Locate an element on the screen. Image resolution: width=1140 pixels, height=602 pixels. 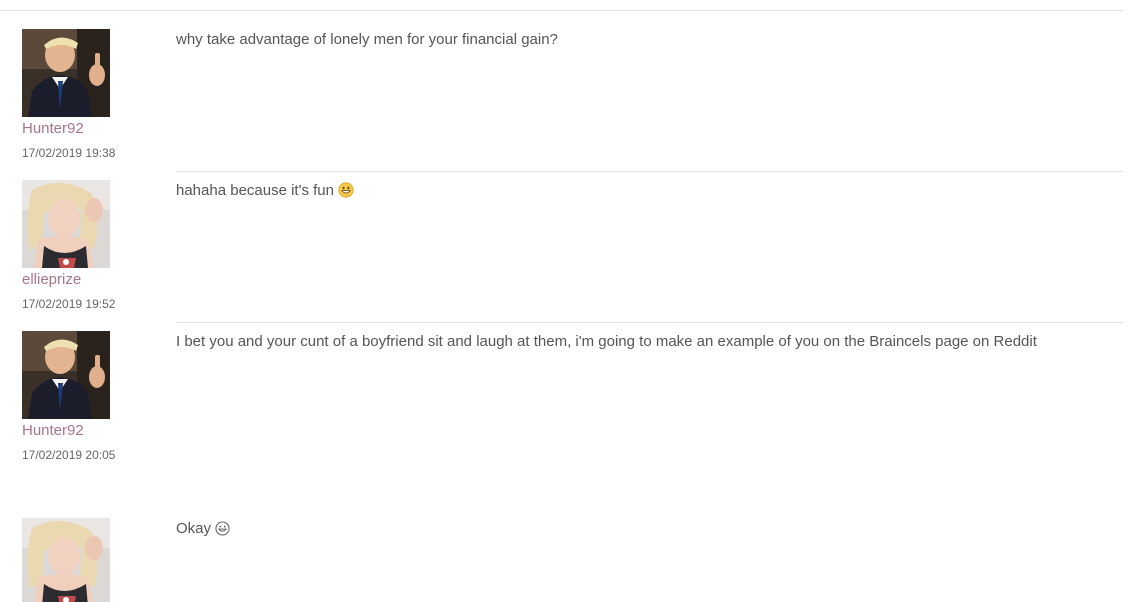
message-timestamp: 17/02/2019 19:38 is located at coordinates (69, 153).